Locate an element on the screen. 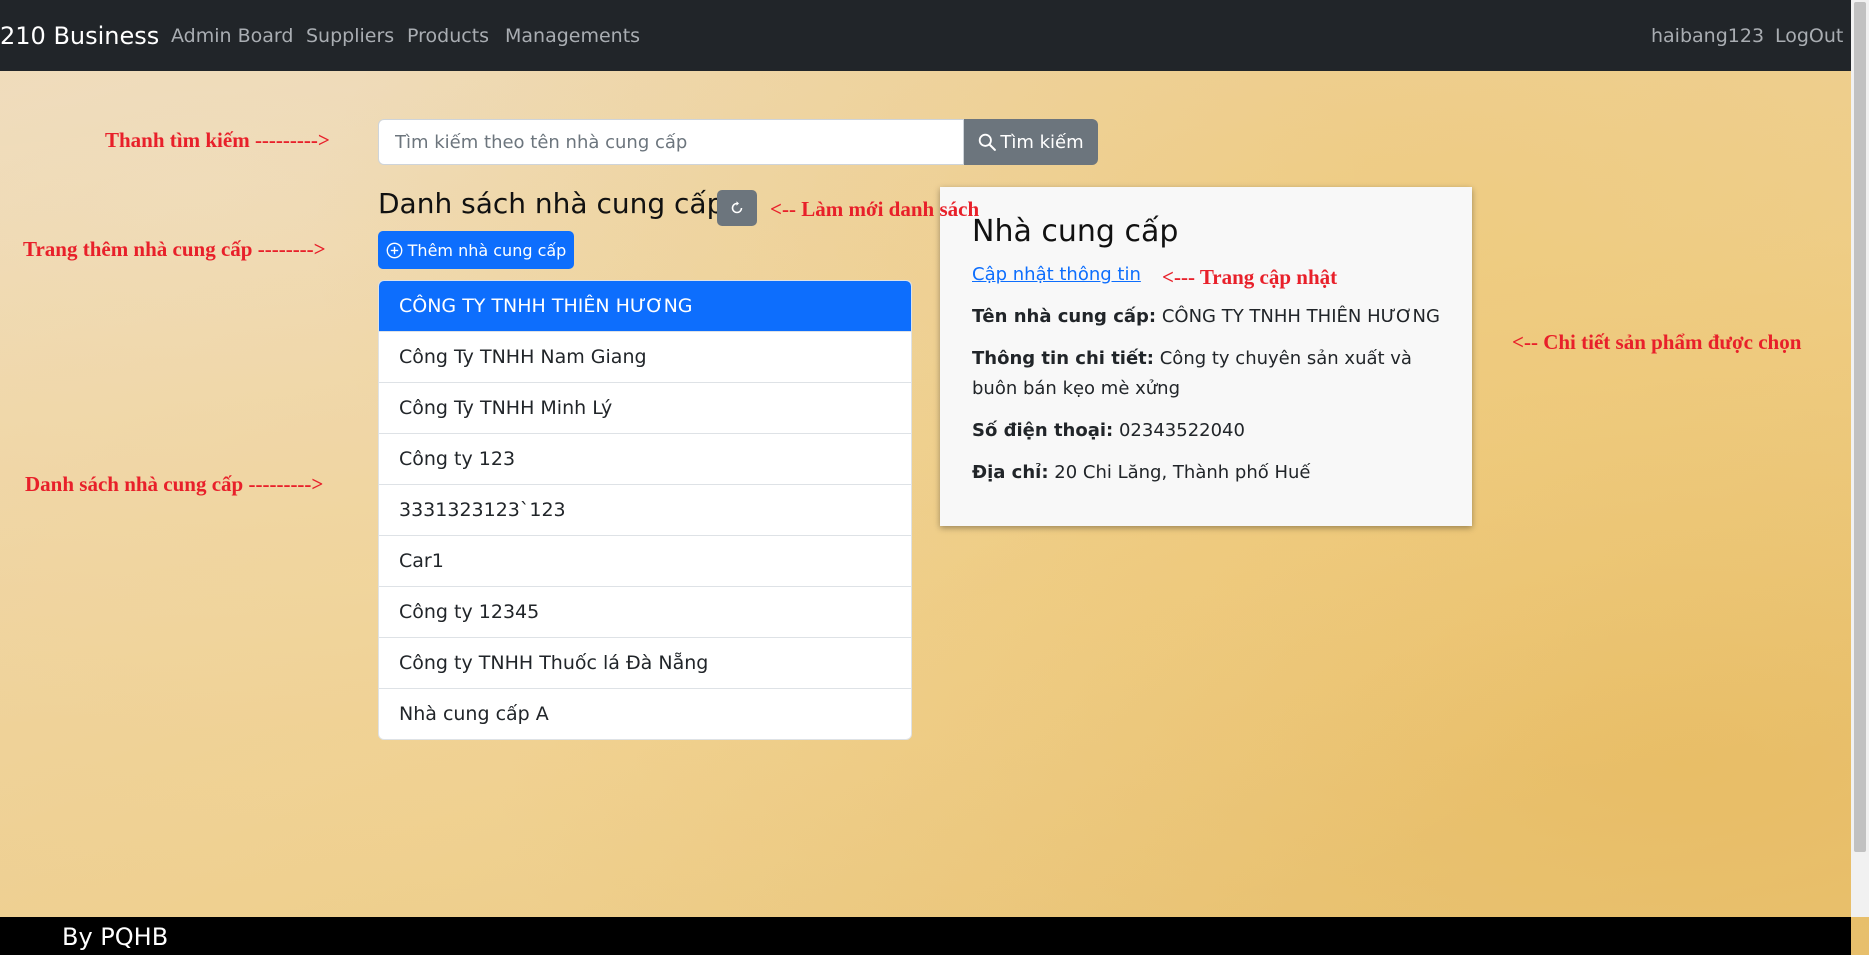  nav-managements: Managements is located at coordinates (572, 36).